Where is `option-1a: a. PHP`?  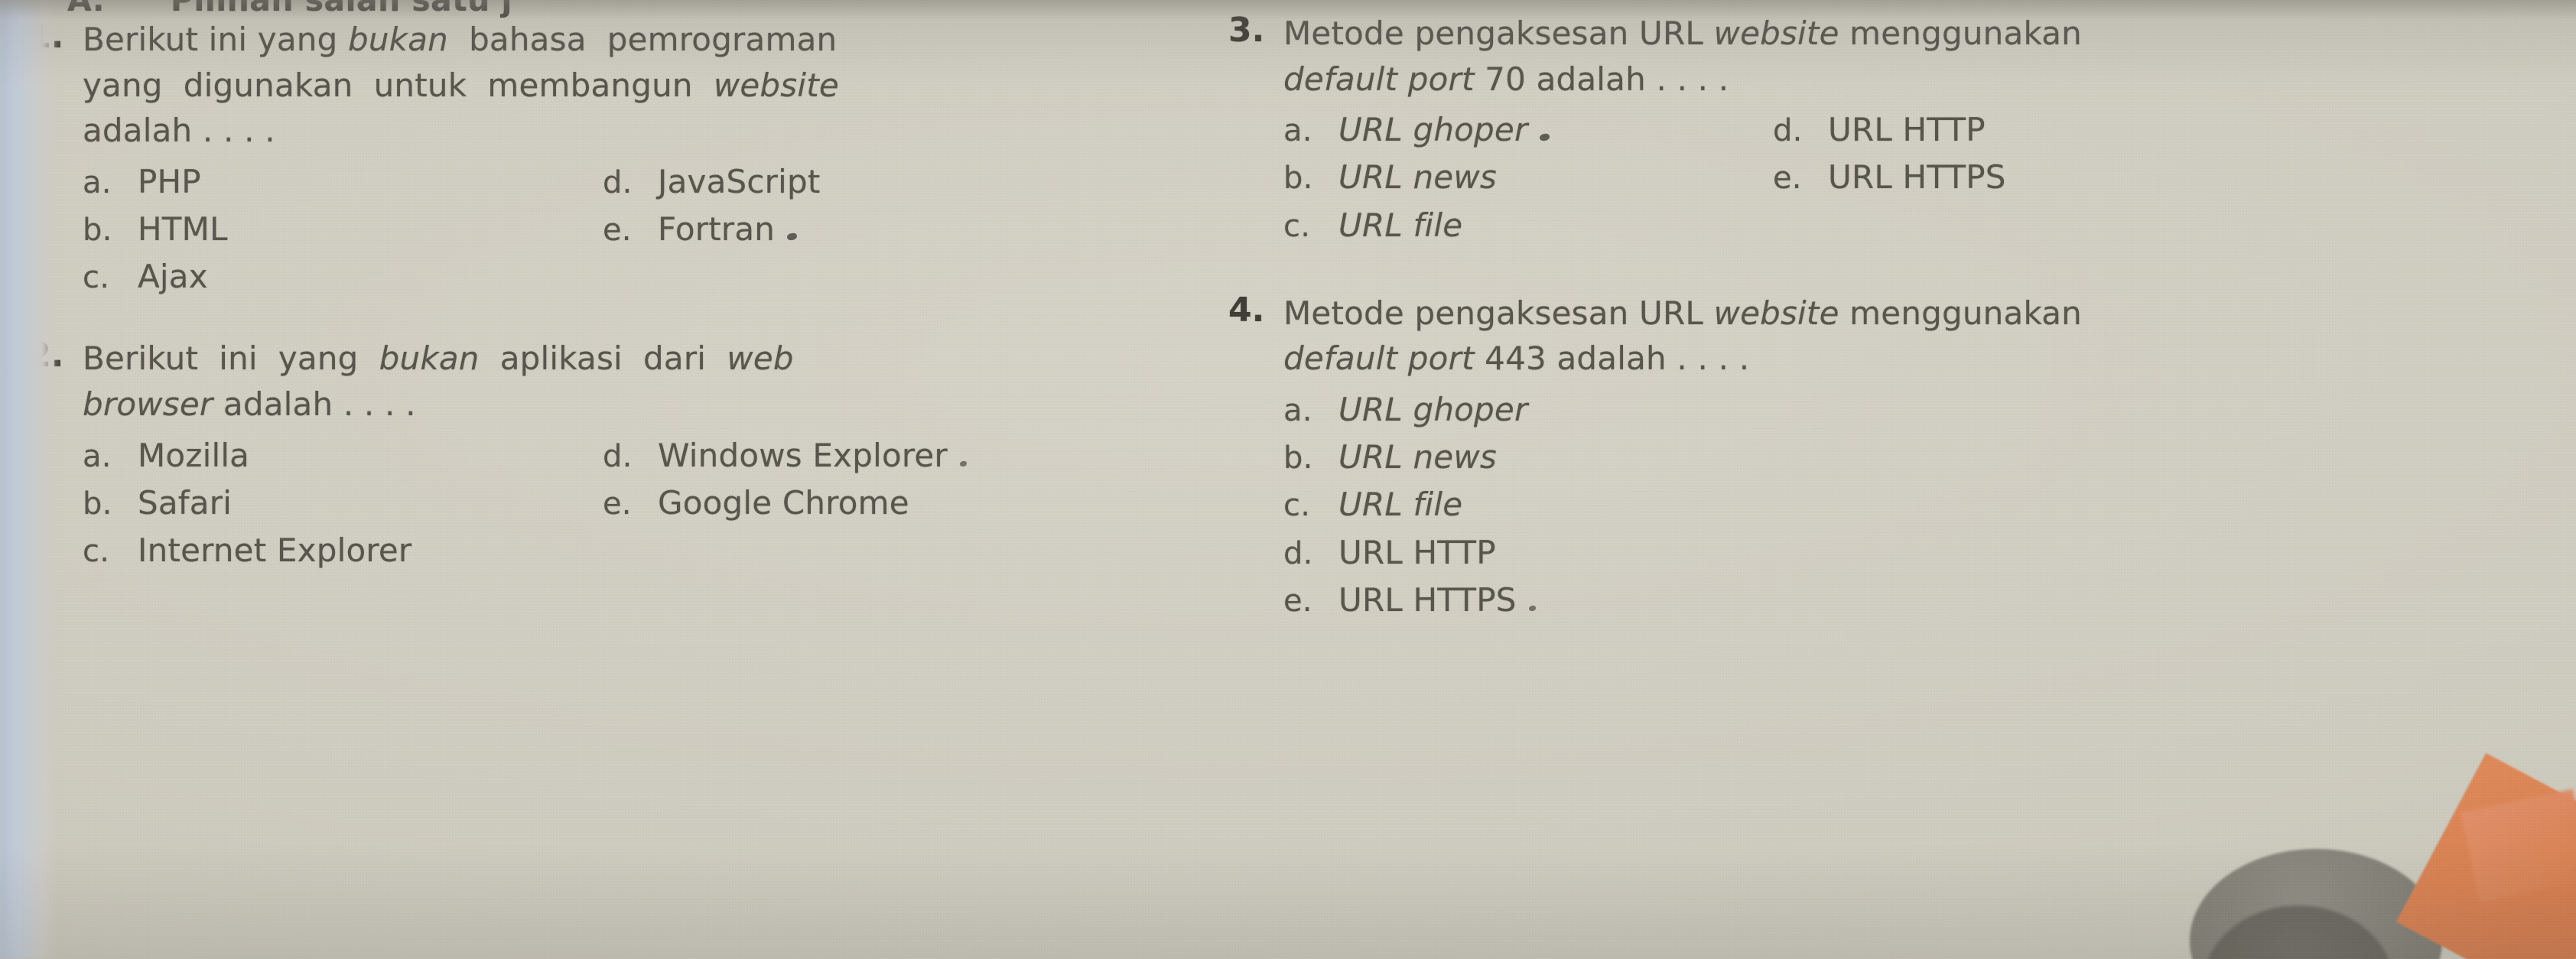
option-1a: a. PHP is located at coordinates (343, 182).